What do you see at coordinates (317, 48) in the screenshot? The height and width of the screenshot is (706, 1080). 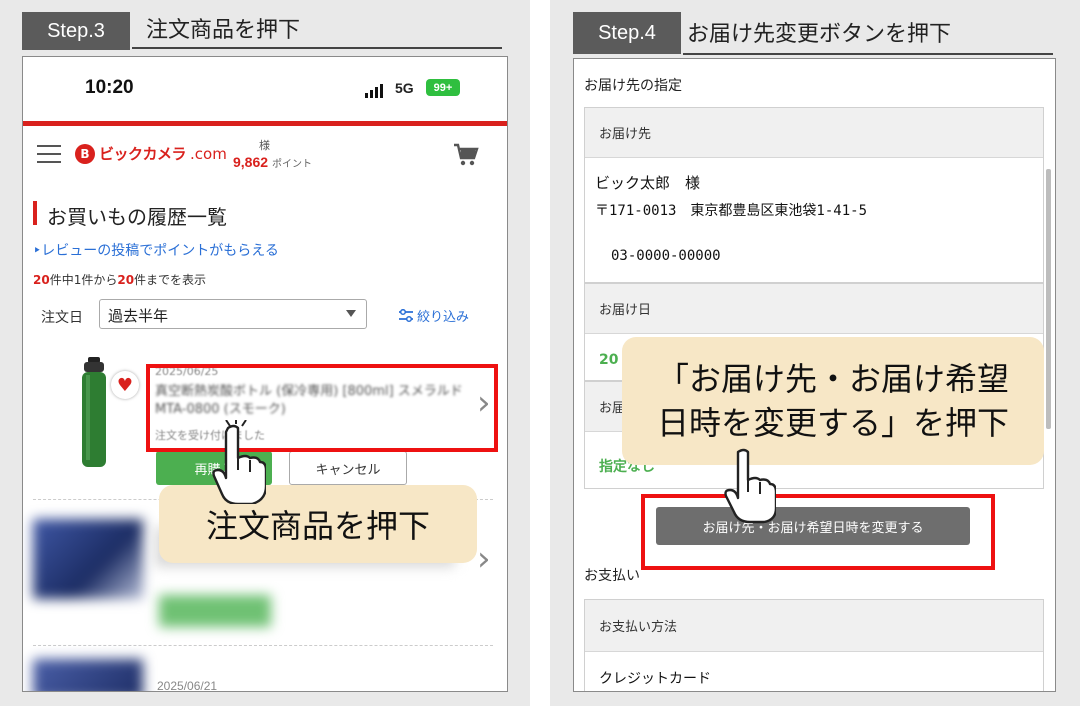 I see `step3-underline` at bounding box center [317, 48].